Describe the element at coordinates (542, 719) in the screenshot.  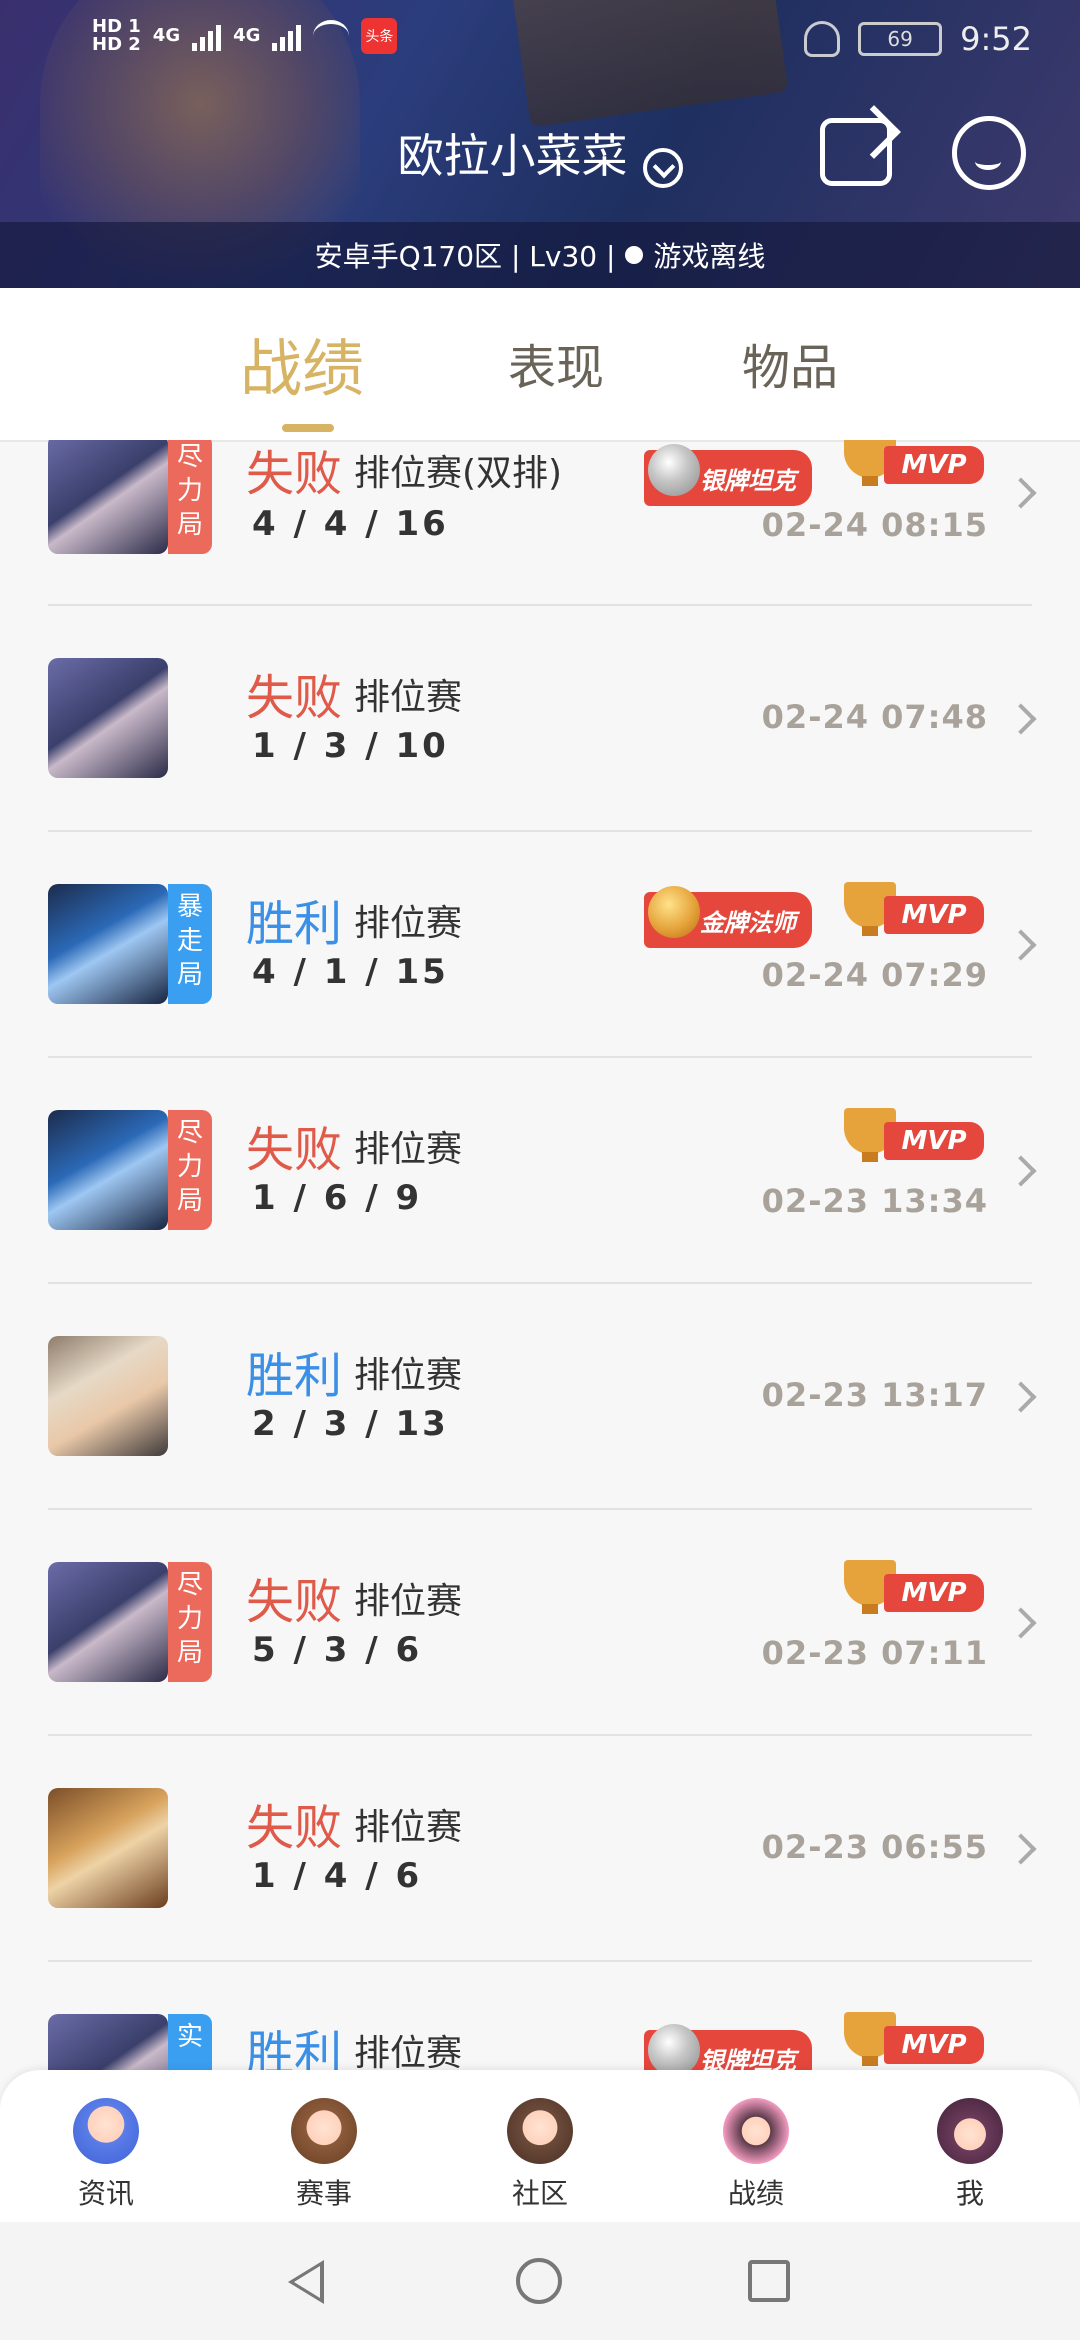
I see `match-row: 失败 排位赛 1 / 3 / 10 02-24 07:48` at that location.